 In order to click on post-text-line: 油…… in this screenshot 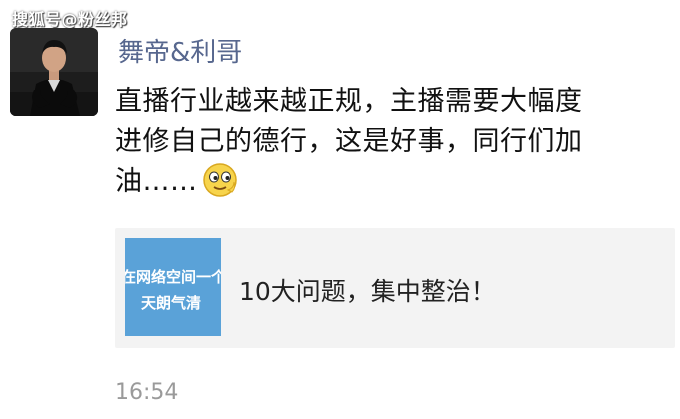, I will do `click(395, 182)`.